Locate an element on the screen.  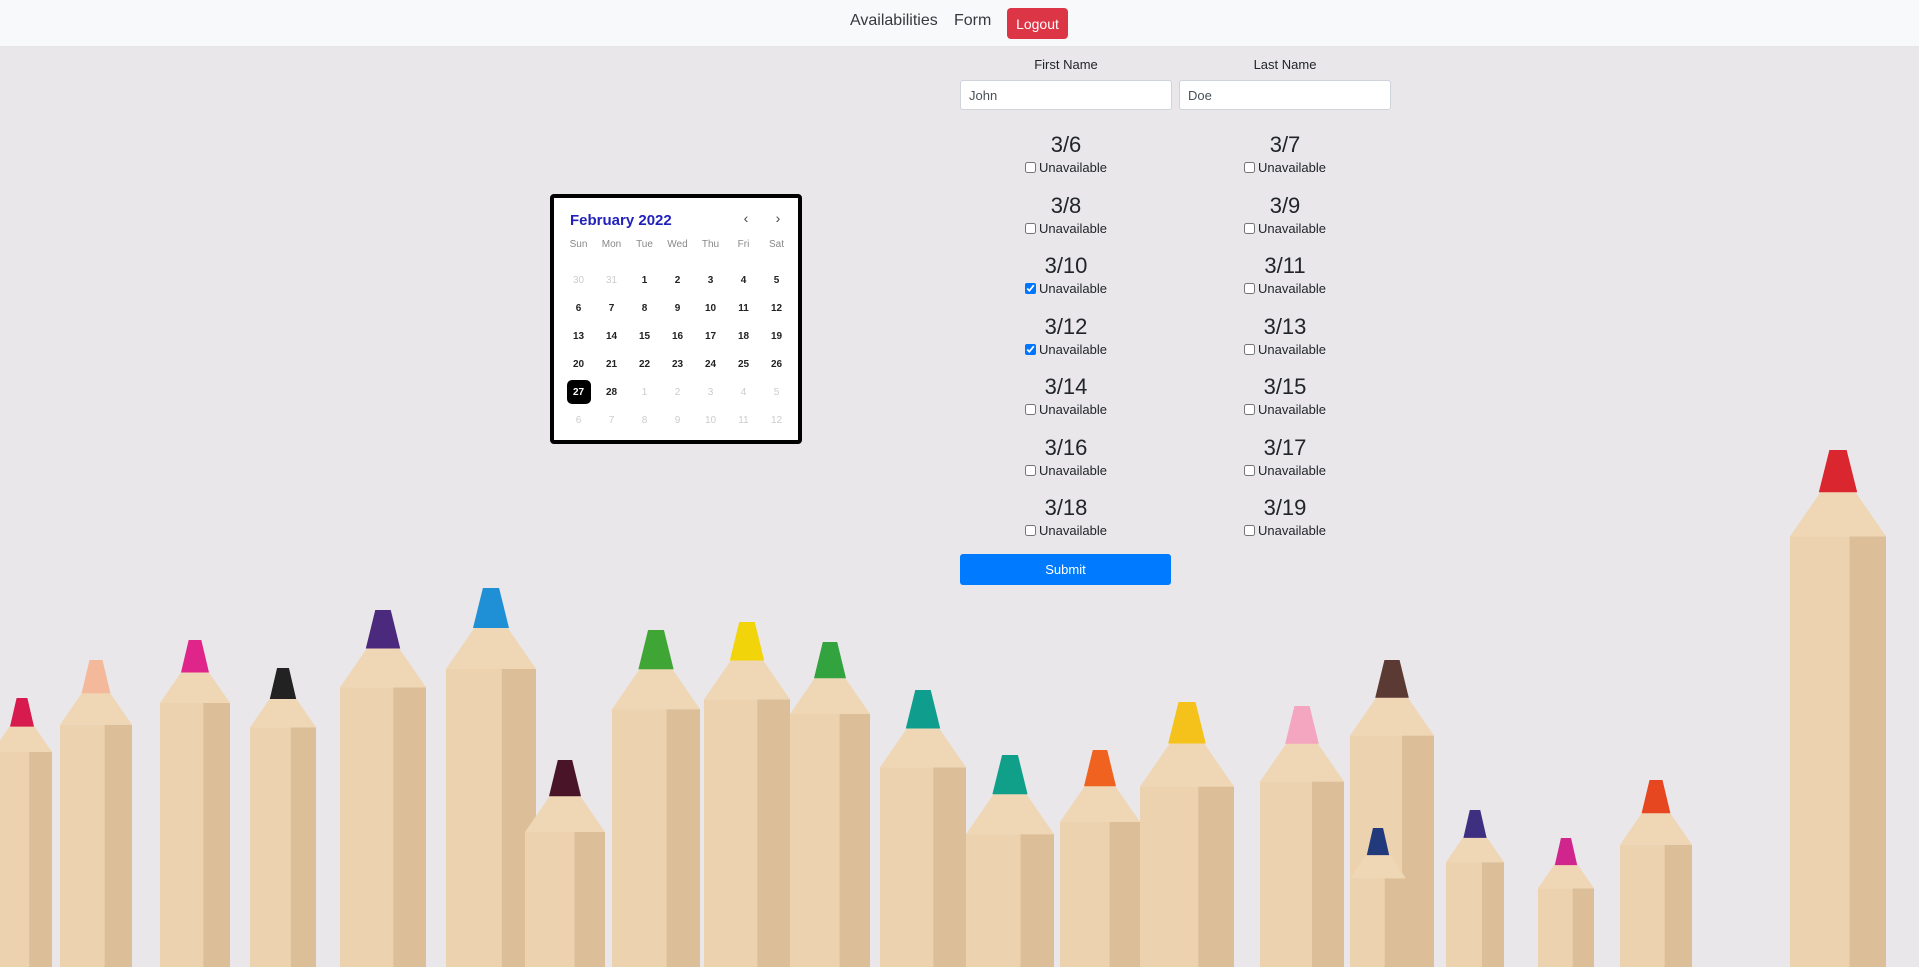
calendar-day: 14 is located at coordinates (611, 336).